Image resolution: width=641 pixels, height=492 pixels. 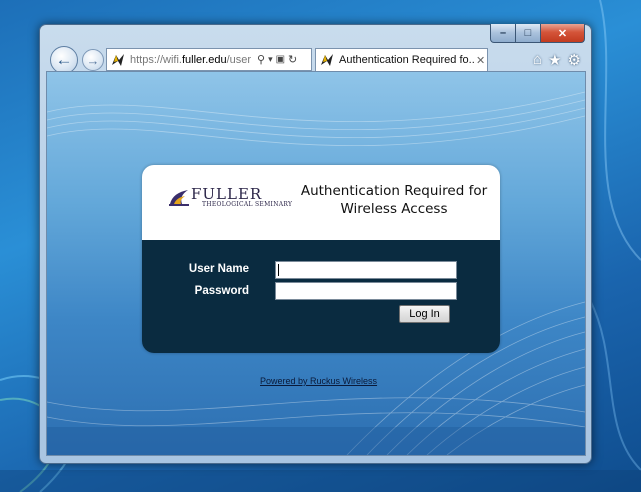 I want to click on maximize-button: □, so click(x=528, y=33).